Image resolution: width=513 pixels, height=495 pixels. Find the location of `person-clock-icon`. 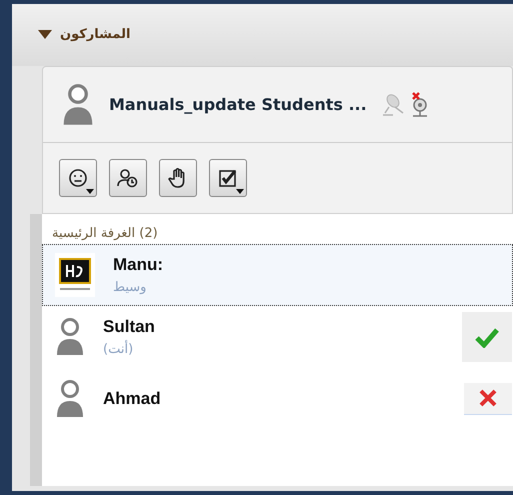

person-clock-icon is located at coordinates (128, 178).